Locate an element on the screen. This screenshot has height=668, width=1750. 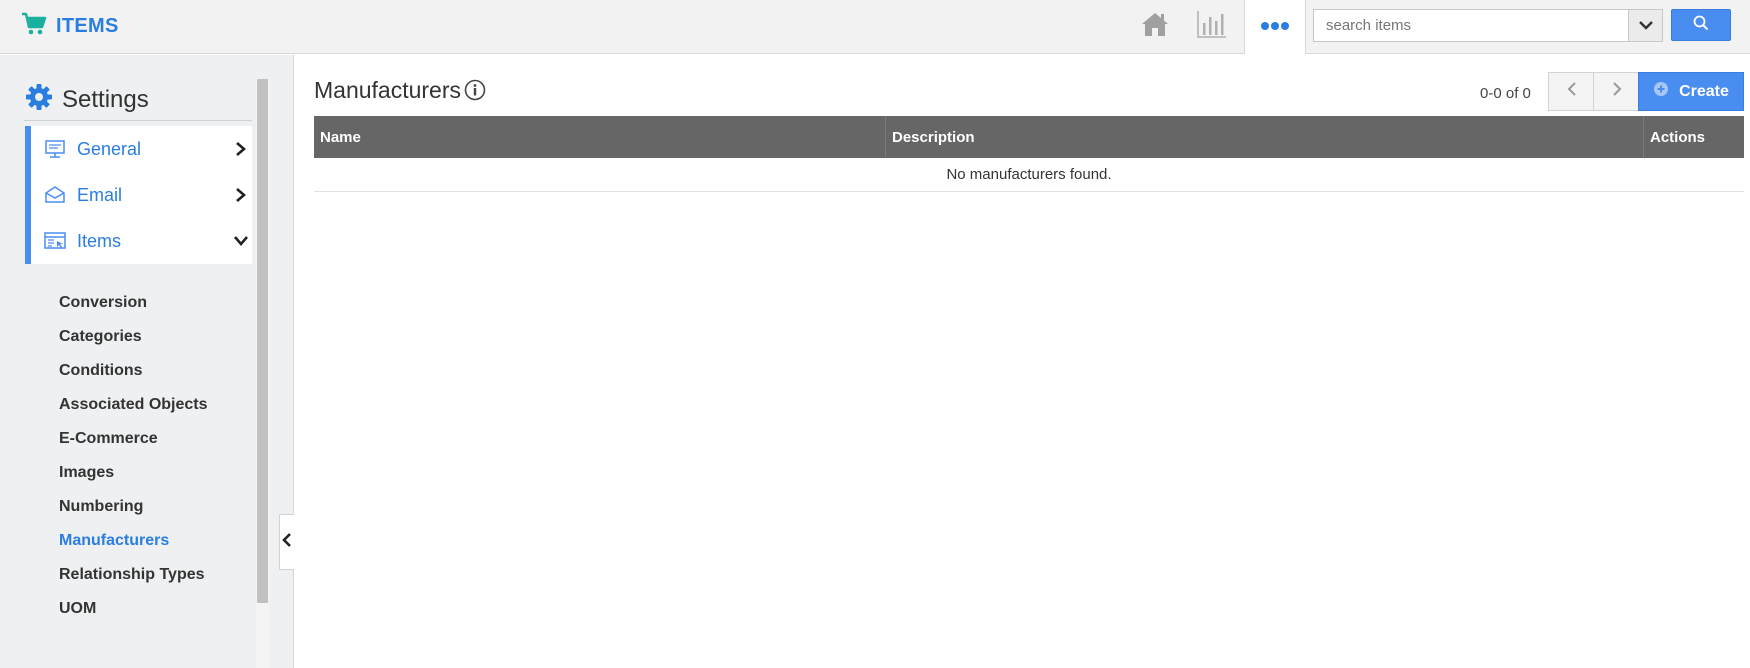
column-header-description: Description is located at coordinates (1265, 137).